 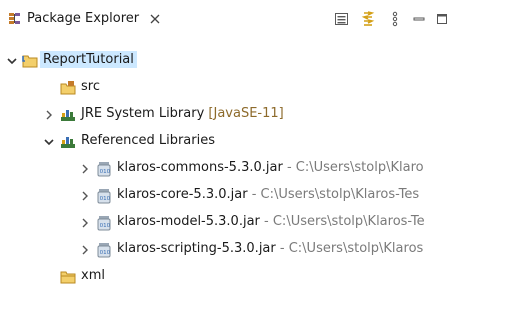 I want to click on jar-path: C:\Users\stolp\Klaros, so click(x=356, y=248).